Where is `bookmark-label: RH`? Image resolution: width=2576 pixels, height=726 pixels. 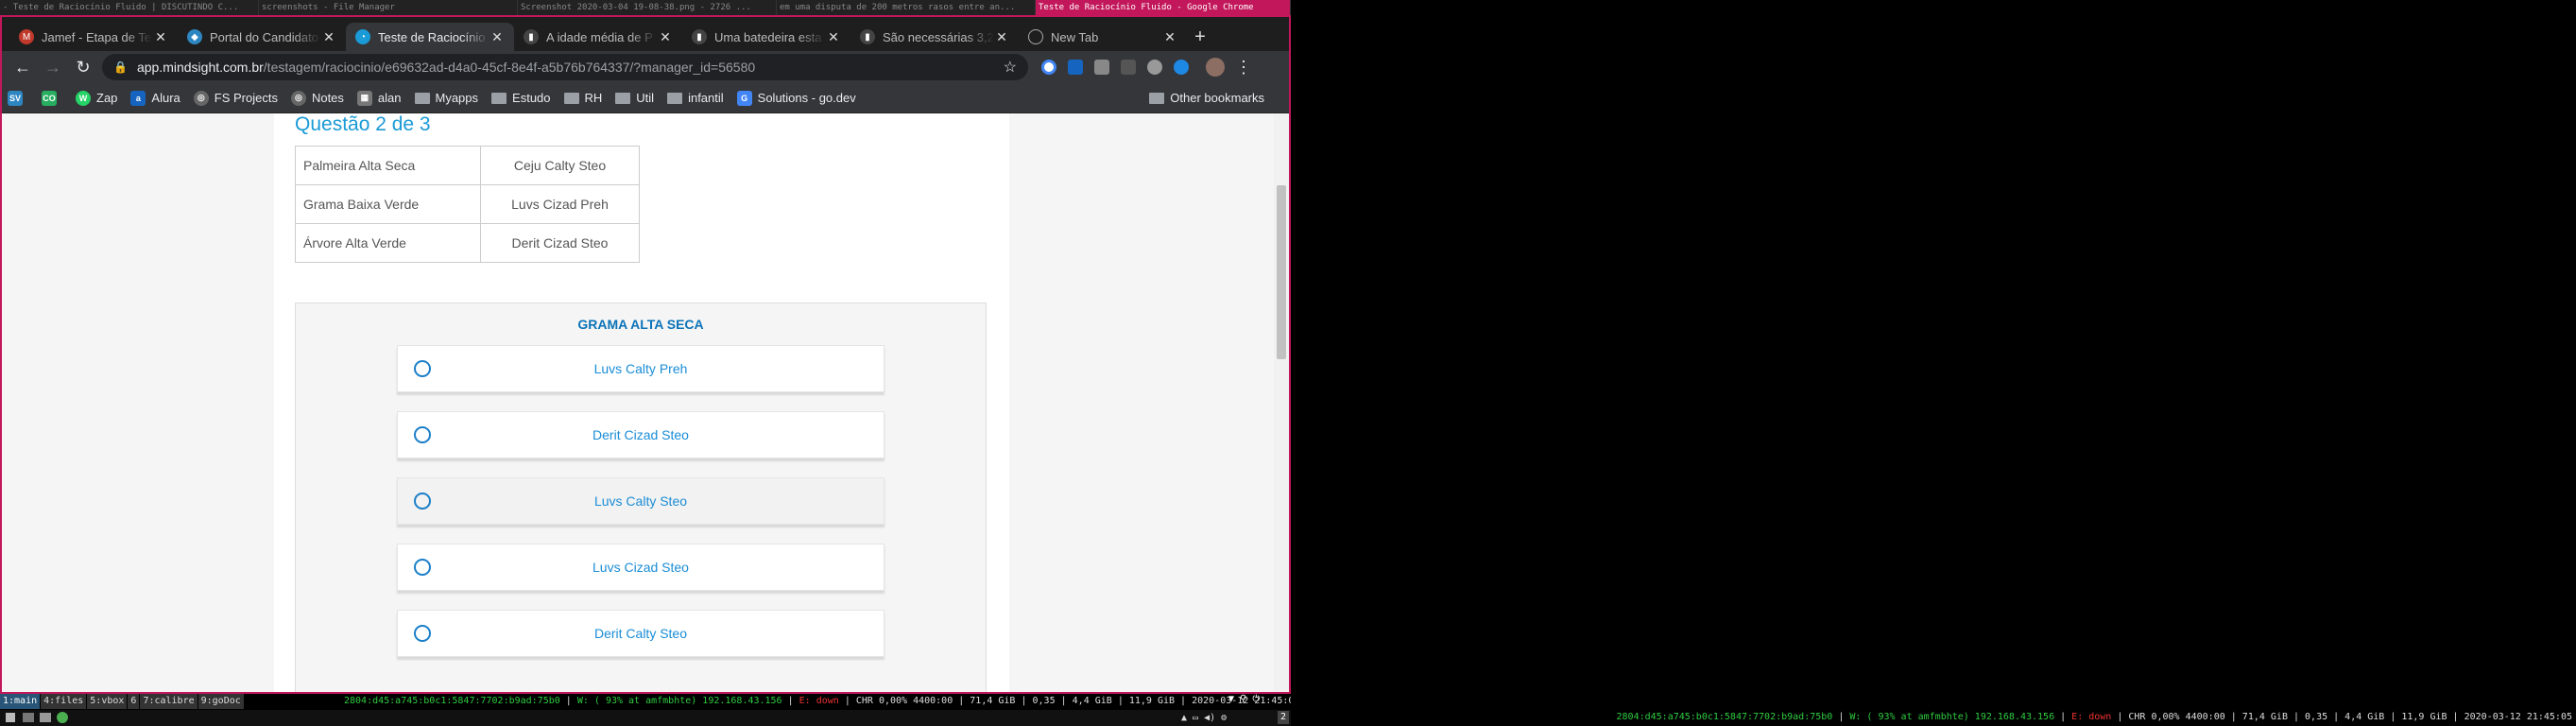
bookmark-label: RH is located at coordinates (593, 98).